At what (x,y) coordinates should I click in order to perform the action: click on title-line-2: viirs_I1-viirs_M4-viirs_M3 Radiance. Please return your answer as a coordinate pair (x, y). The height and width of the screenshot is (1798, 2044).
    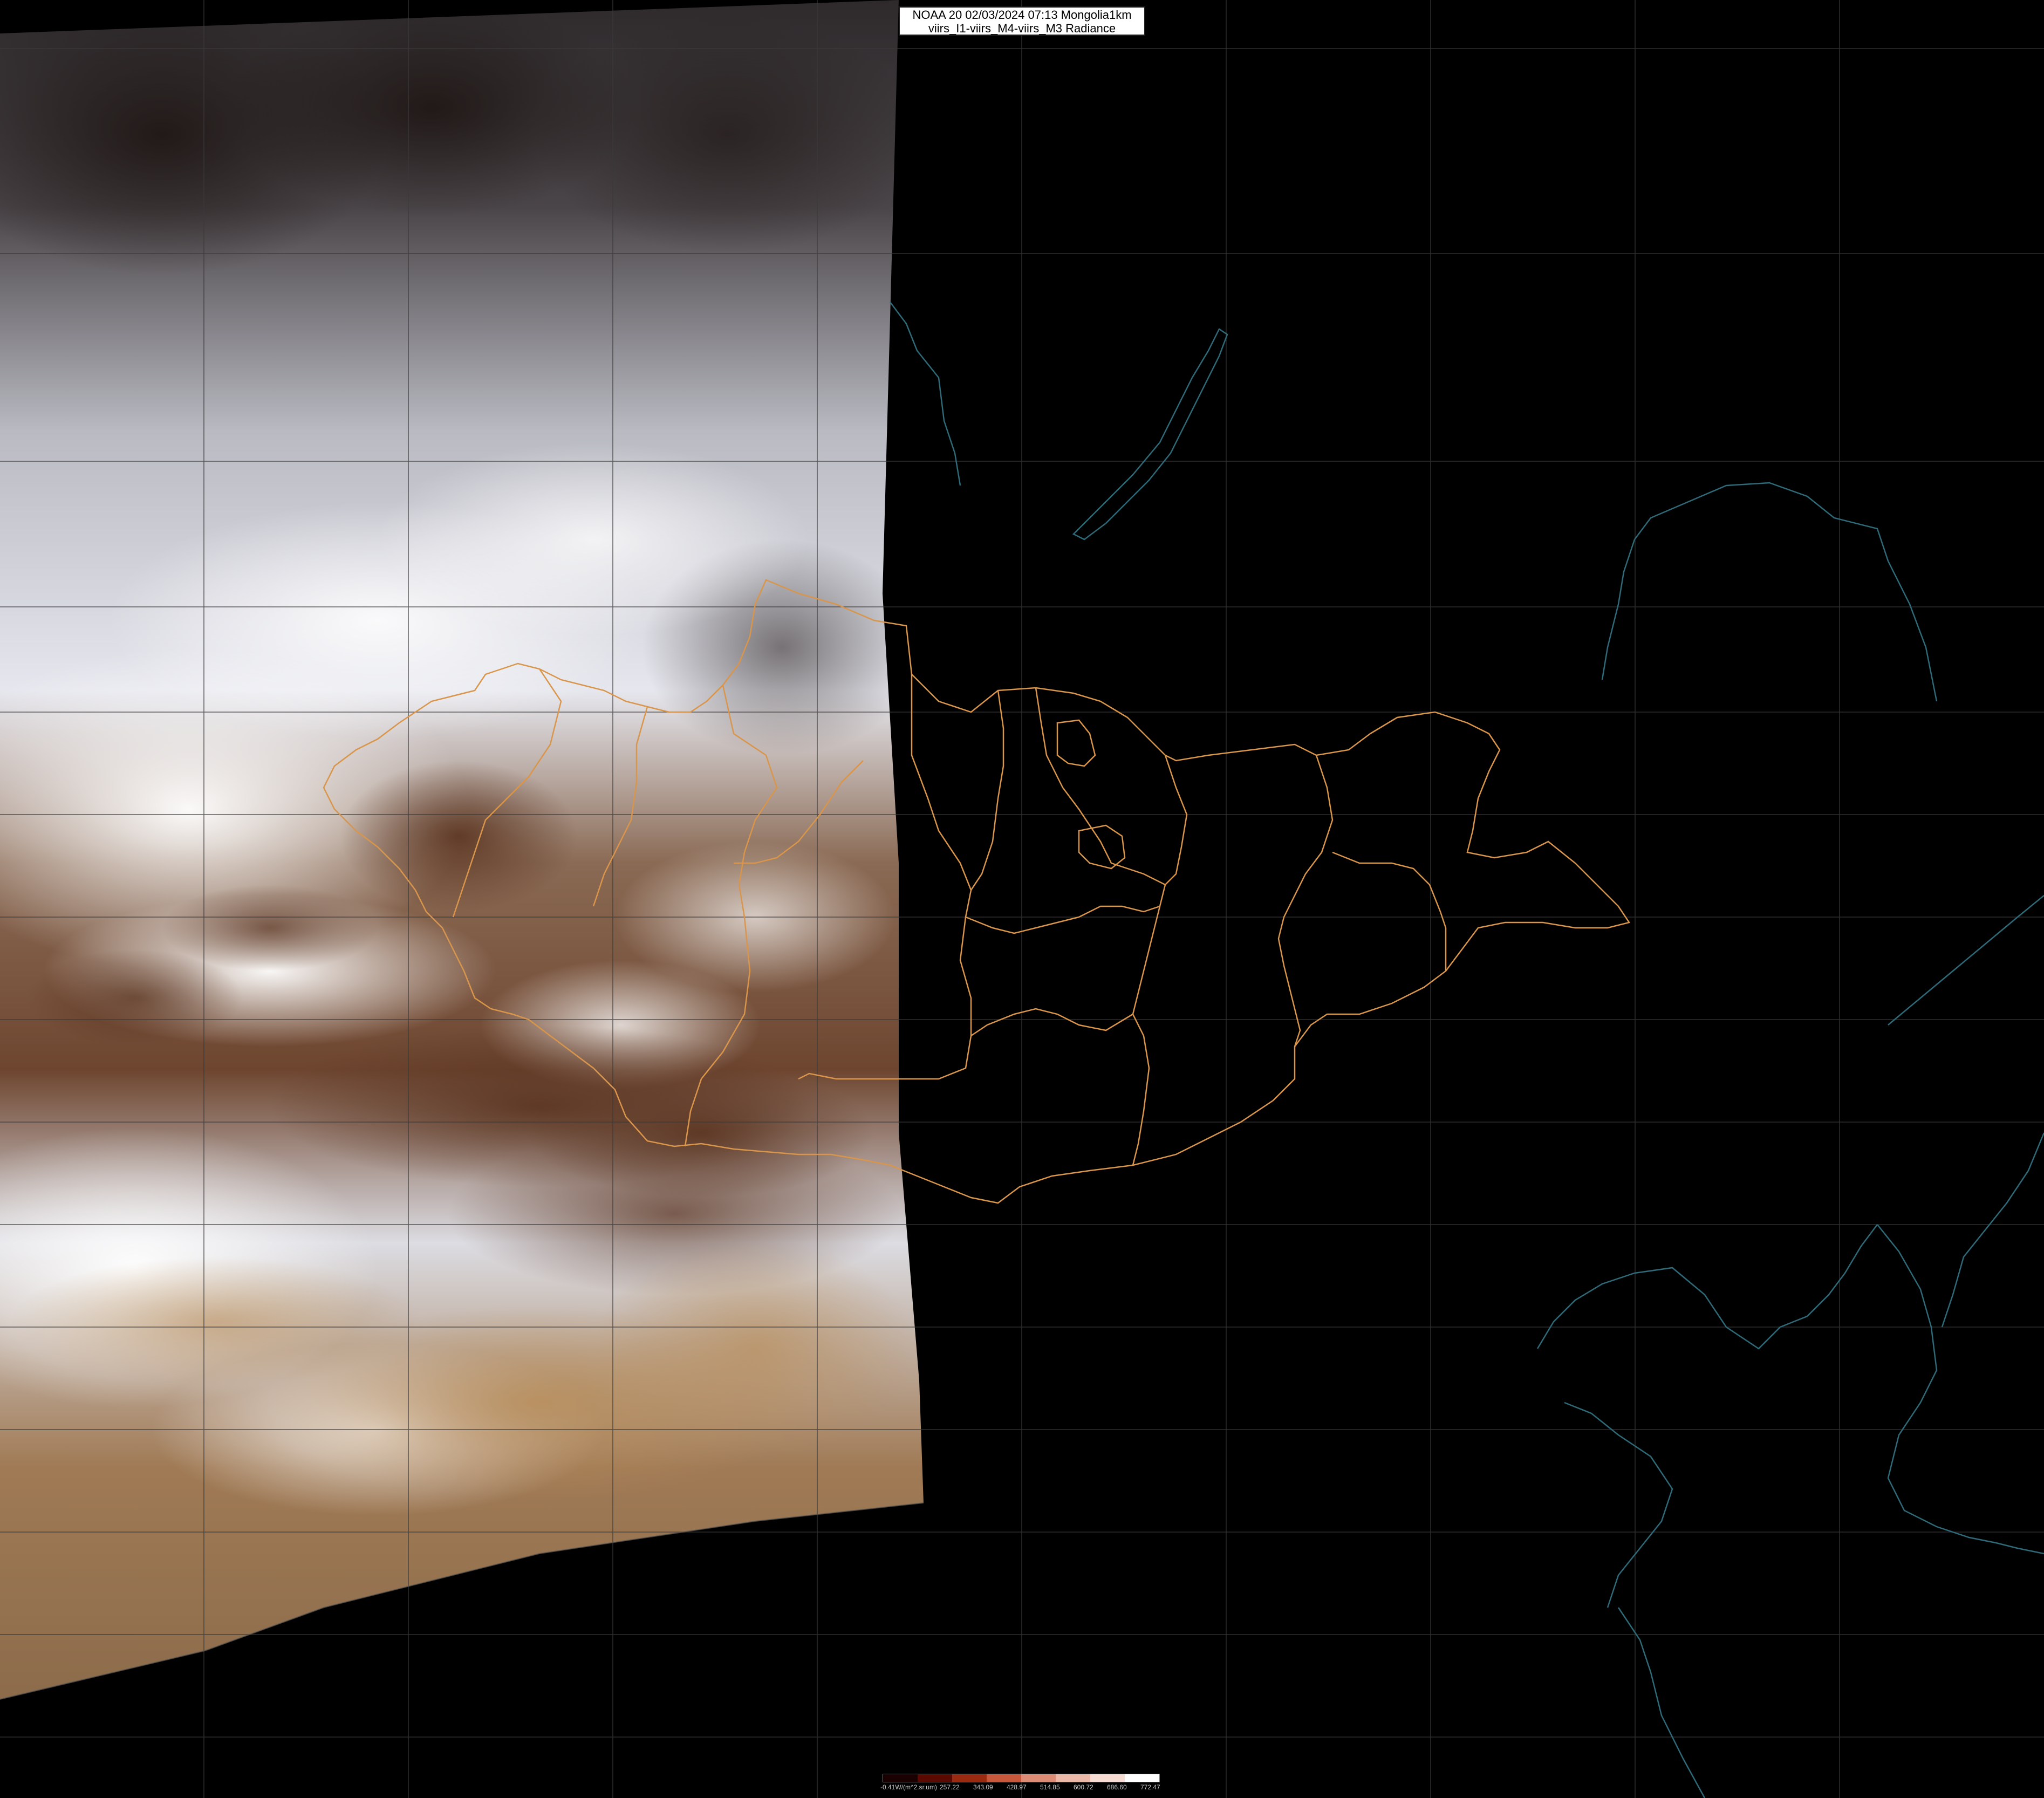
    Looking at the image, I should click on (1022, 29).